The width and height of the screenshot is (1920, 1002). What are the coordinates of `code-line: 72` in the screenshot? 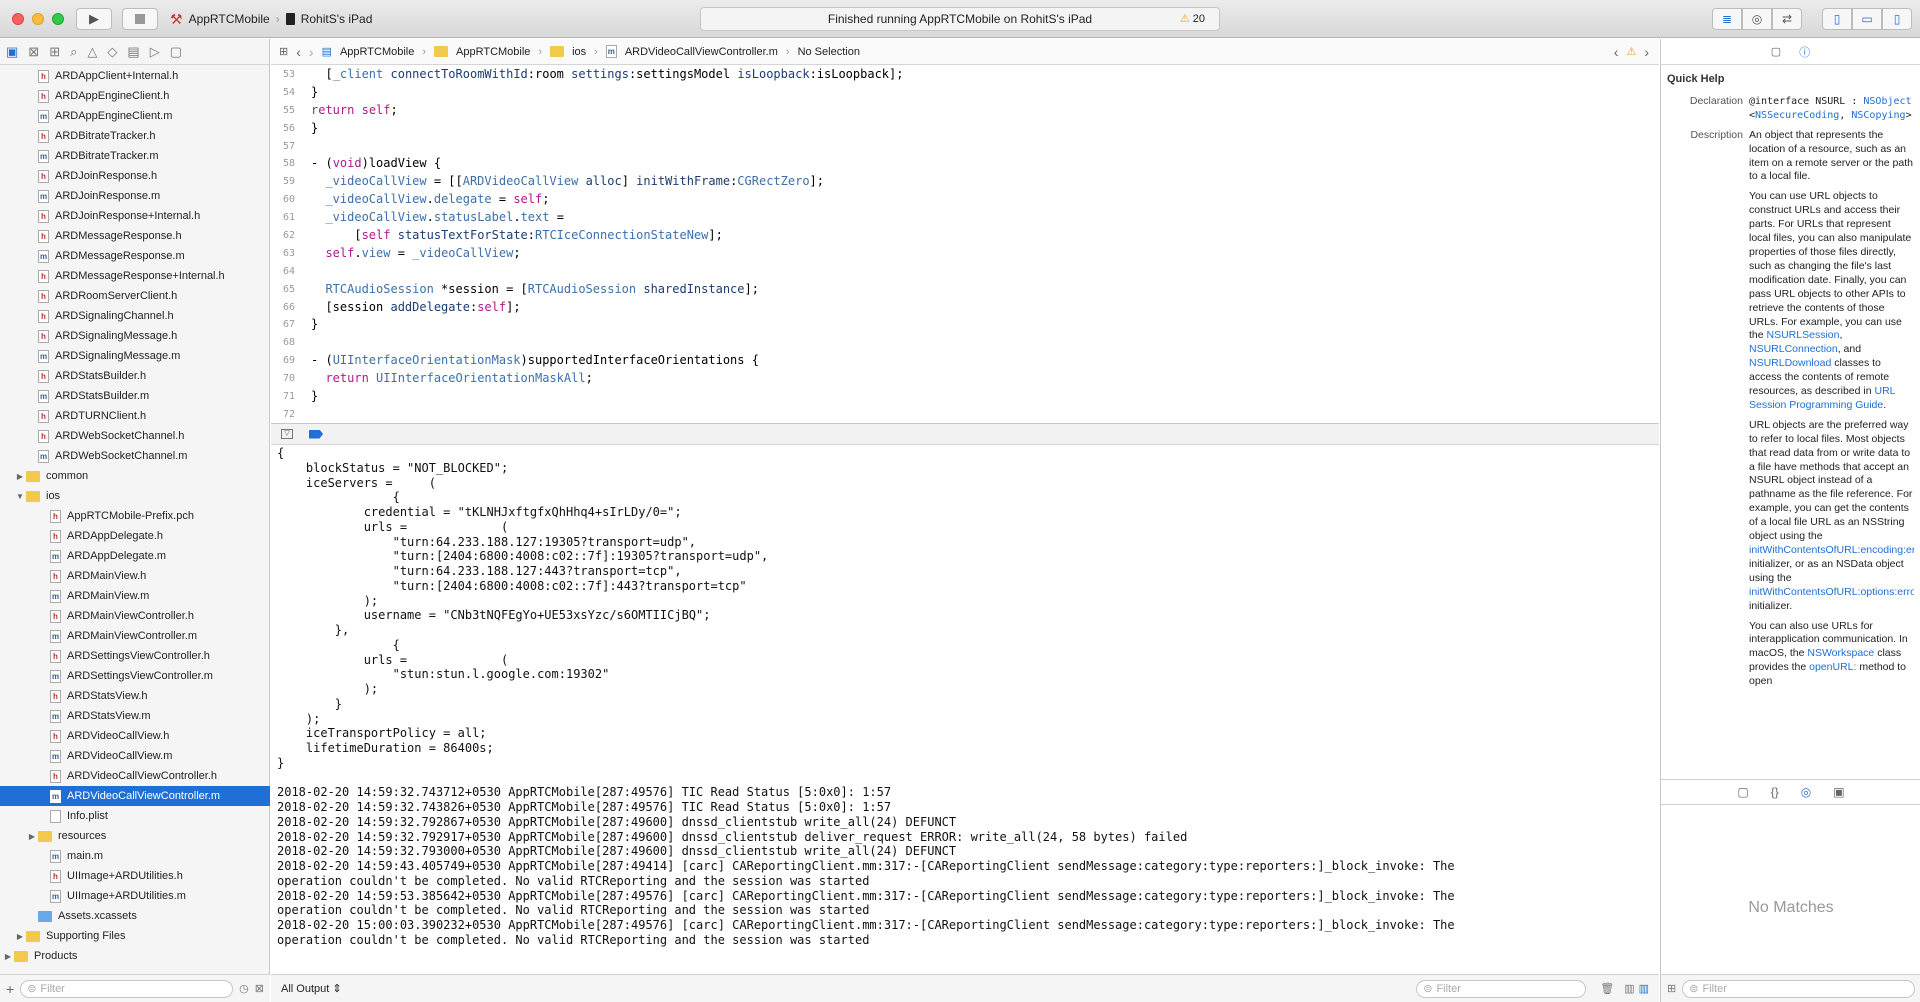 It's located at (965, 414).